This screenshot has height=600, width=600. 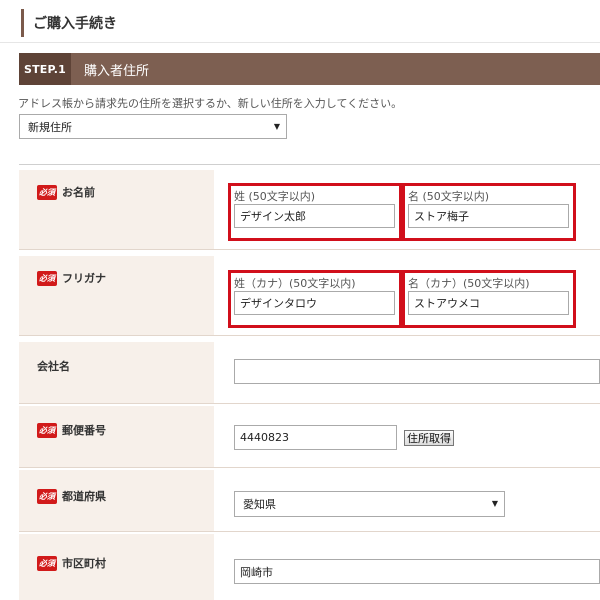 What do you see at coordinates (309, 164) in the screenshot?
I see `form-divider` at bounding box center [309, 164].